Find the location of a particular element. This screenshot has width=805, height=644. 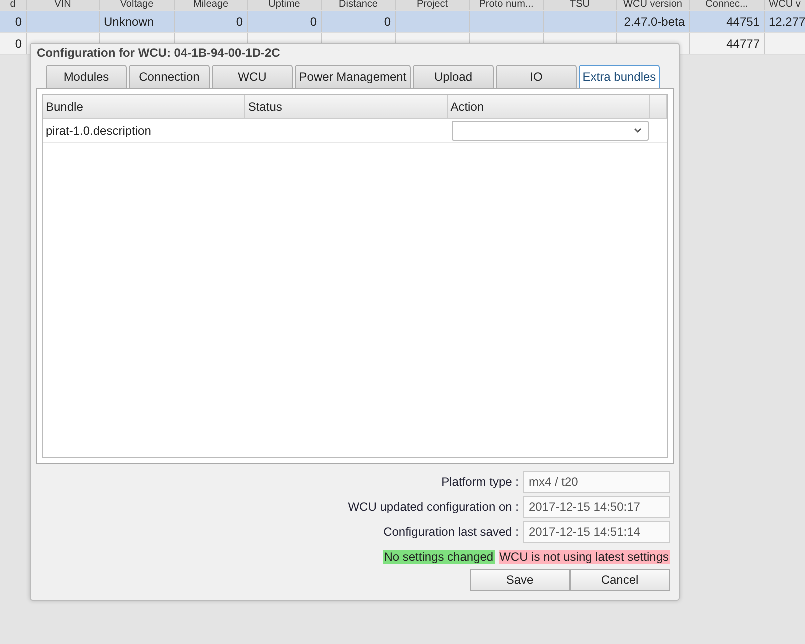

status-badge: No settings changed is located at coordinates (439, 557).